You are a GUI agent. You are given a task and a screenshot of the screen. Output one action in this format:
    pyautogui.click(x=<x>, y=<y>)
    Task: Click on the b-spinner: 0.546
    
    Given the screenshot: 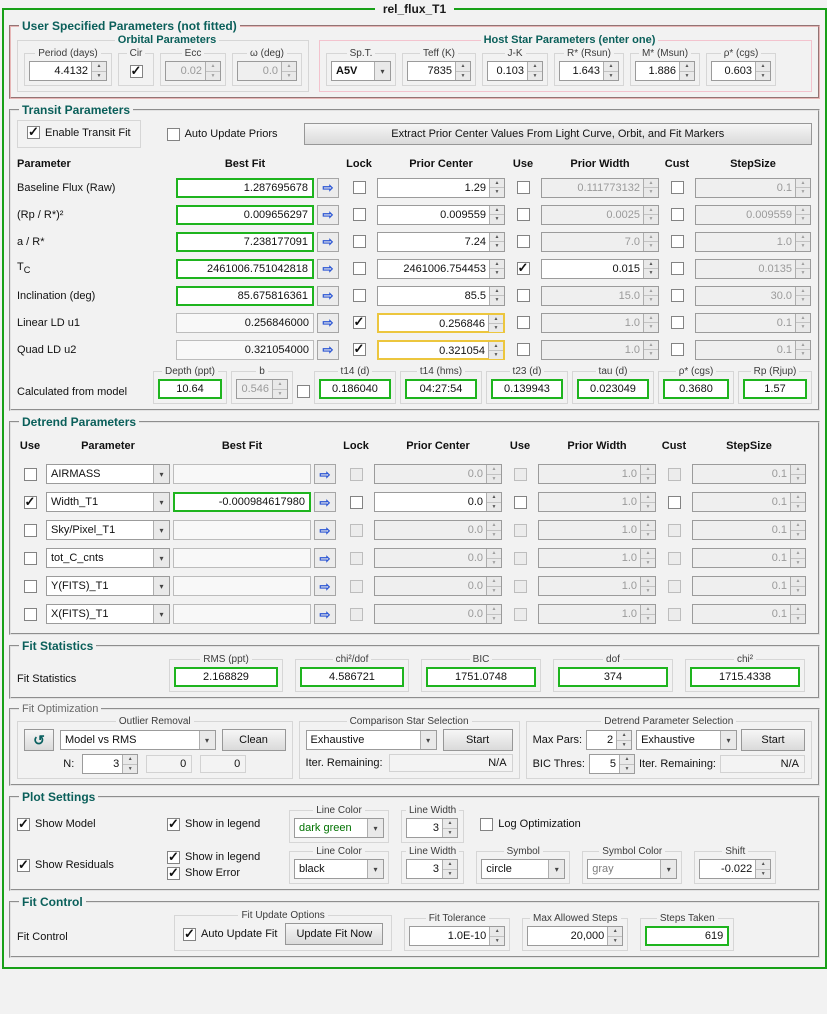 What is the action you would take?
    pyautogui.click(x=262, y=389)
    